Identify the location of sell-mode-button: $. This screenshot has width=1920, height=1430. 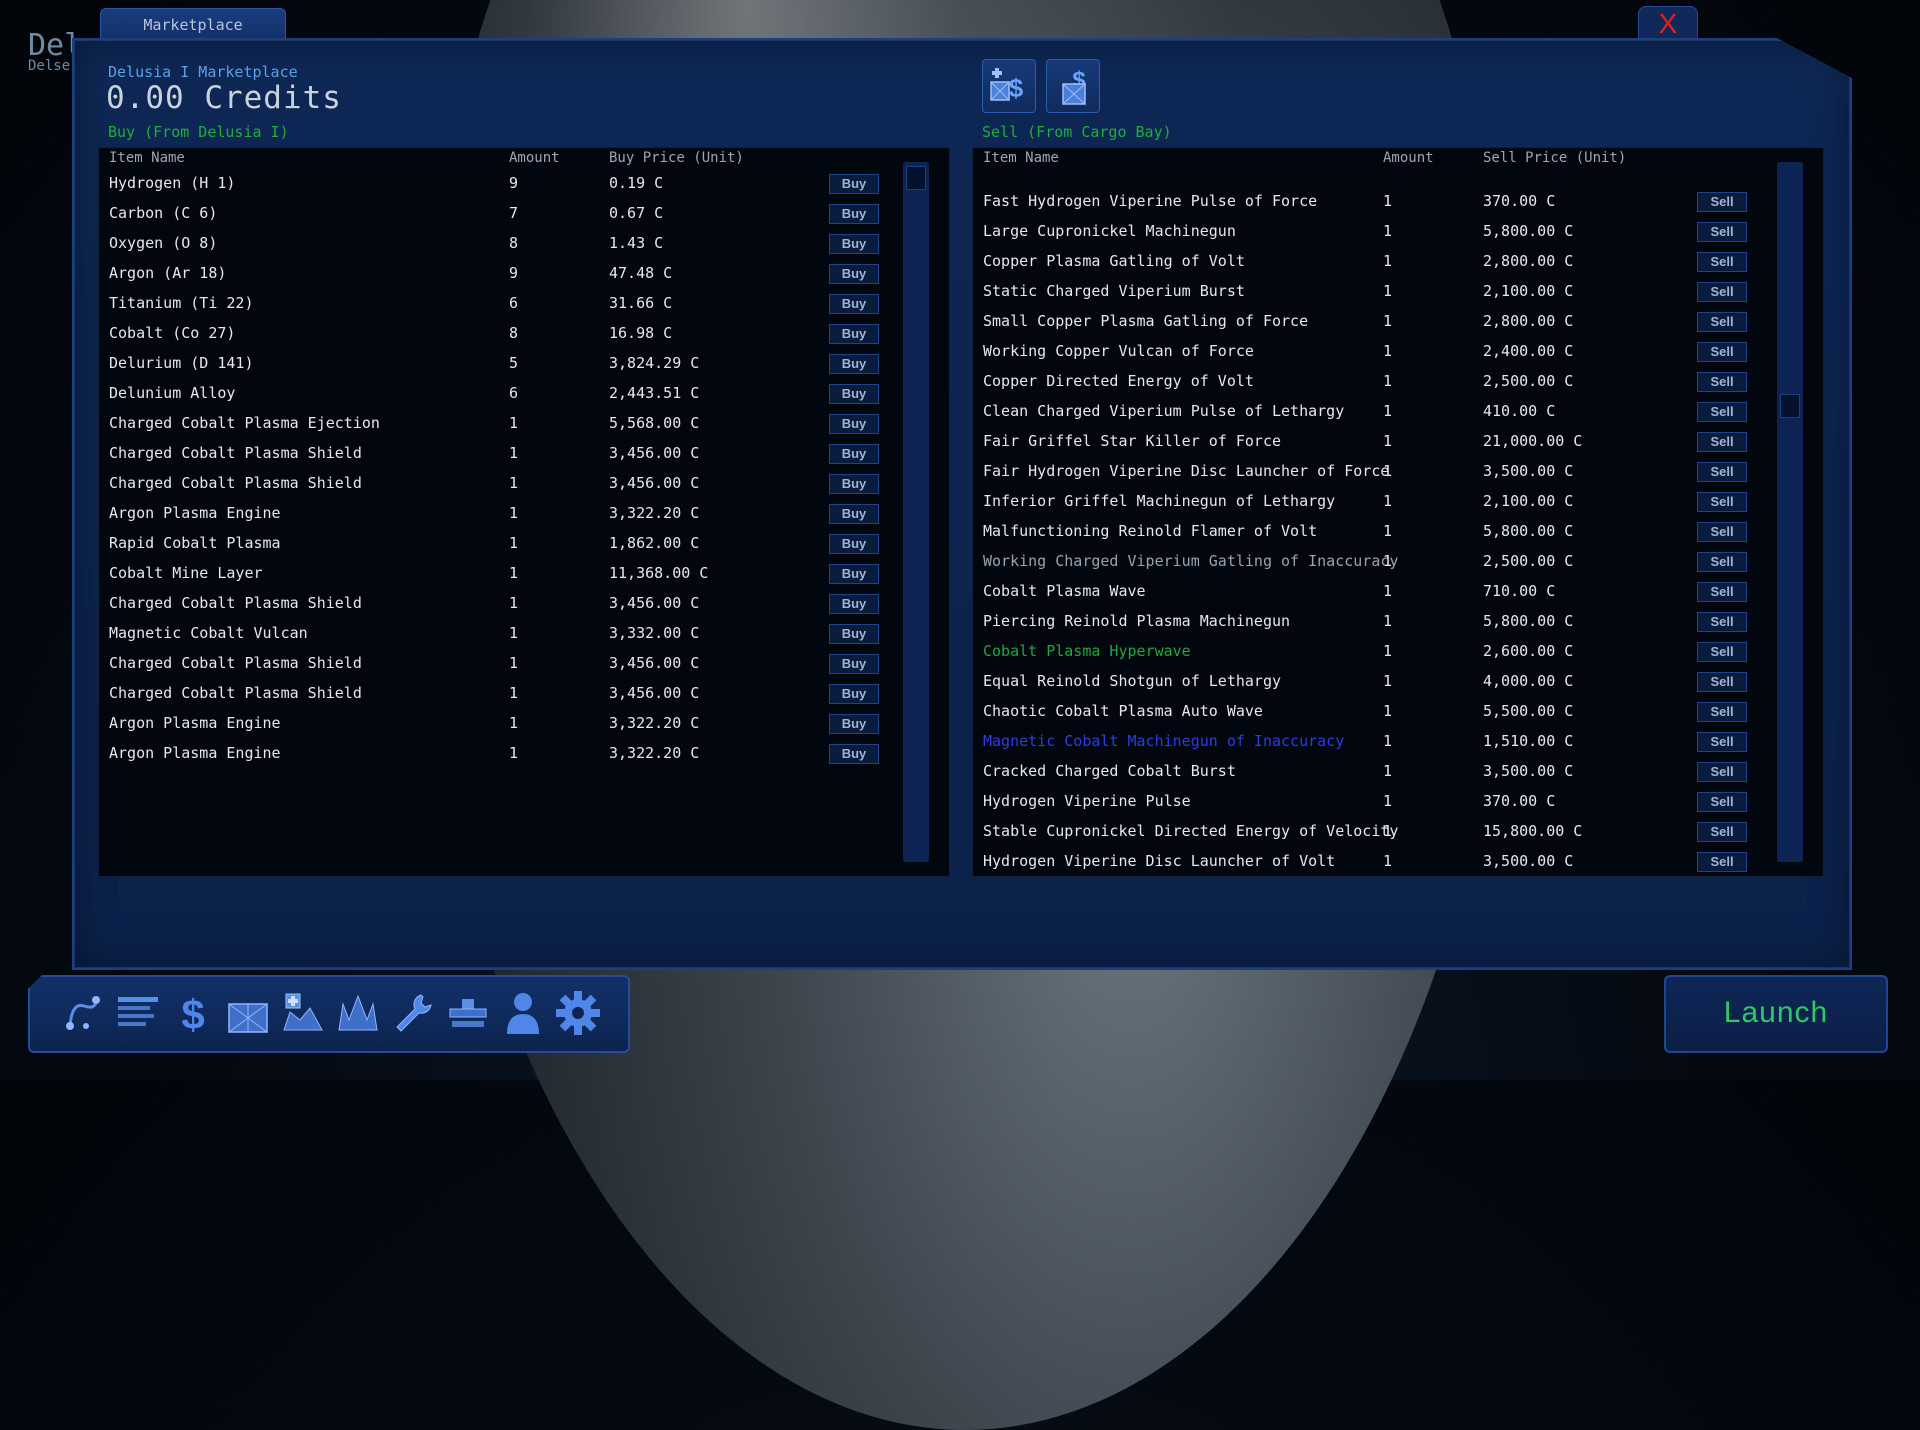
(1073, 86).